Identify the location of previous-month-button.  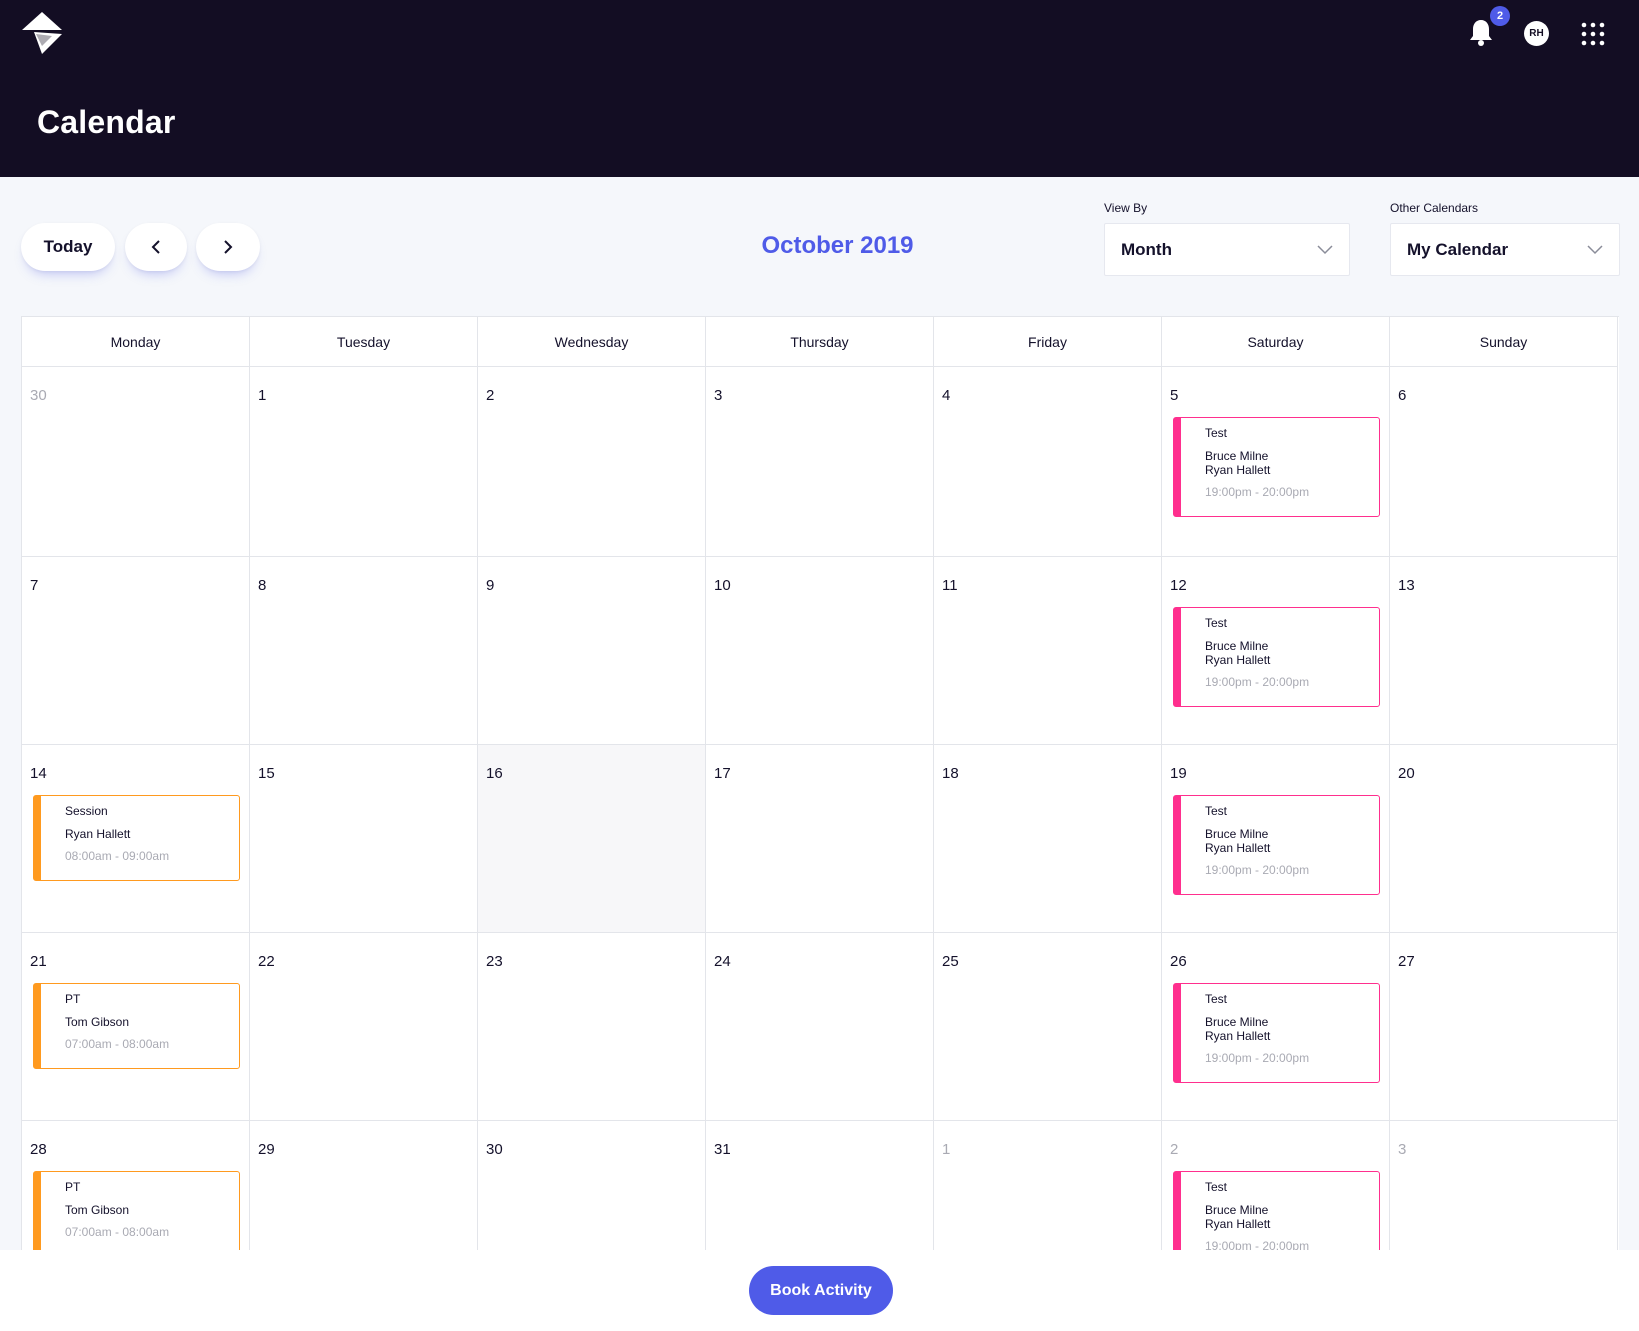
(156, 247).